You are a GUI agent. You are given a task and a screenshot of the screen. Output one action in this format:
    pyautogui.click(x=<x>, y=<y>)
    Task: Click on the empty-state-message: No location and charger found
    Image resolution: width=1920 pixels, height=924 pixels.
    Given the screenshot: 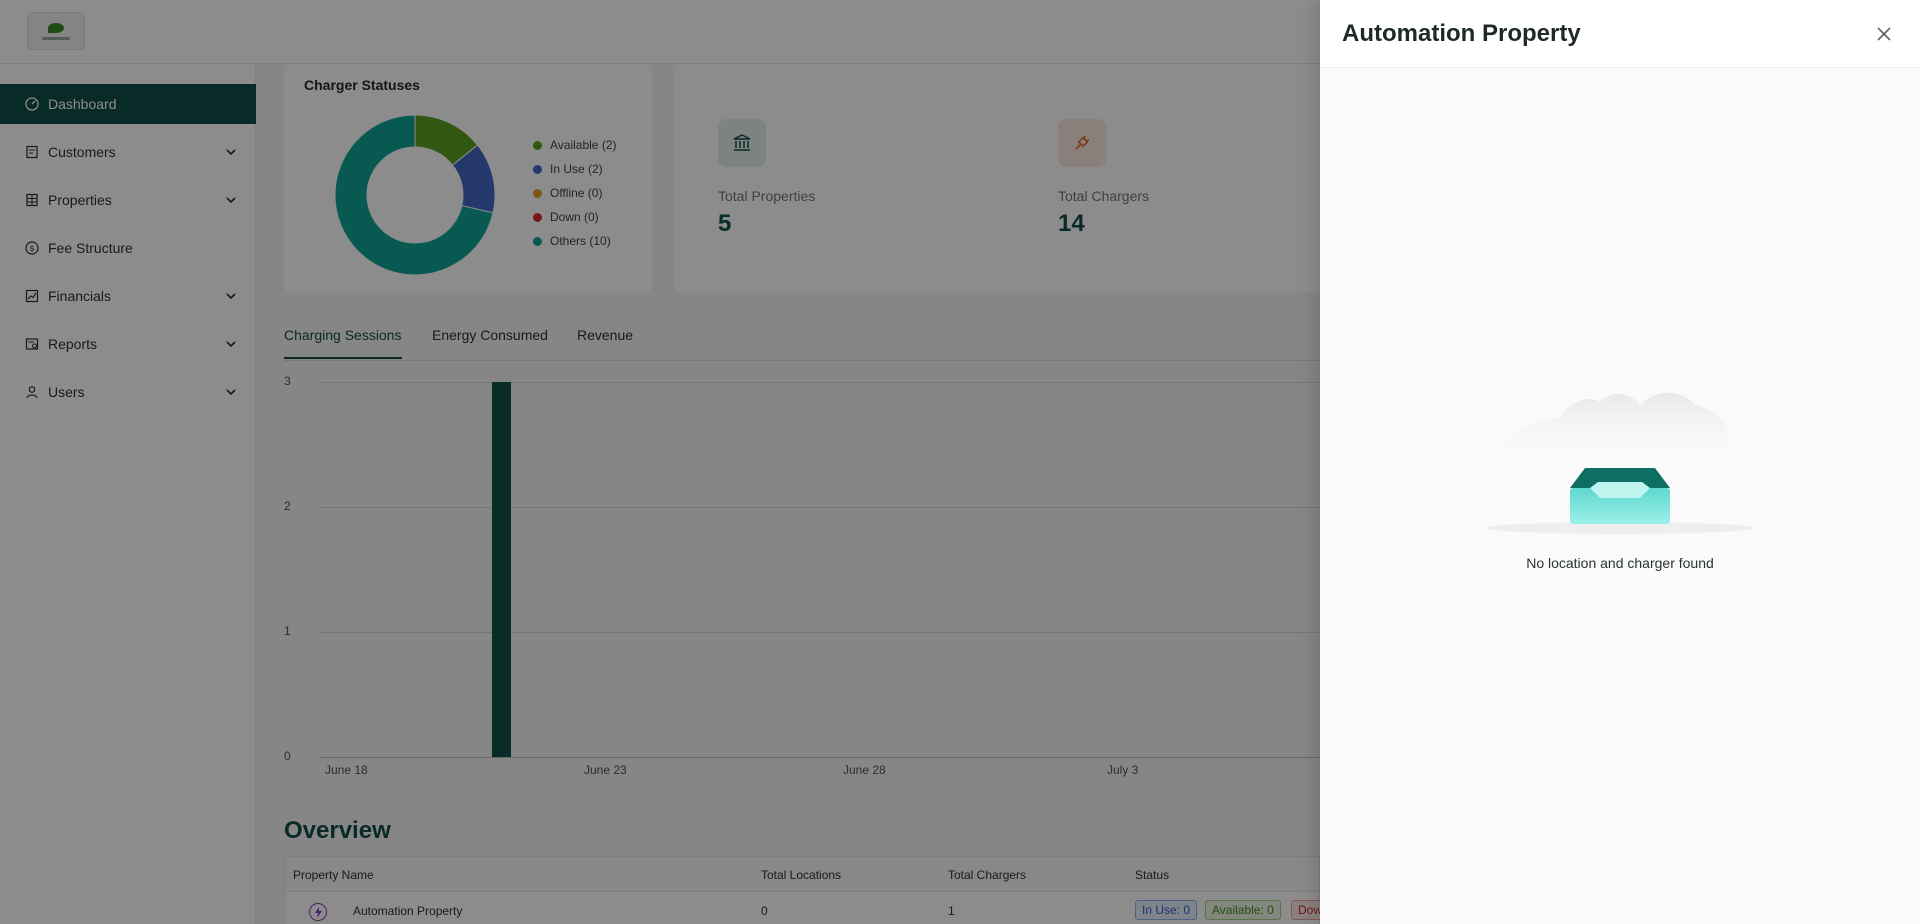 What is the action you would take?
    pyautogui.click(x=1620, y=563)
    